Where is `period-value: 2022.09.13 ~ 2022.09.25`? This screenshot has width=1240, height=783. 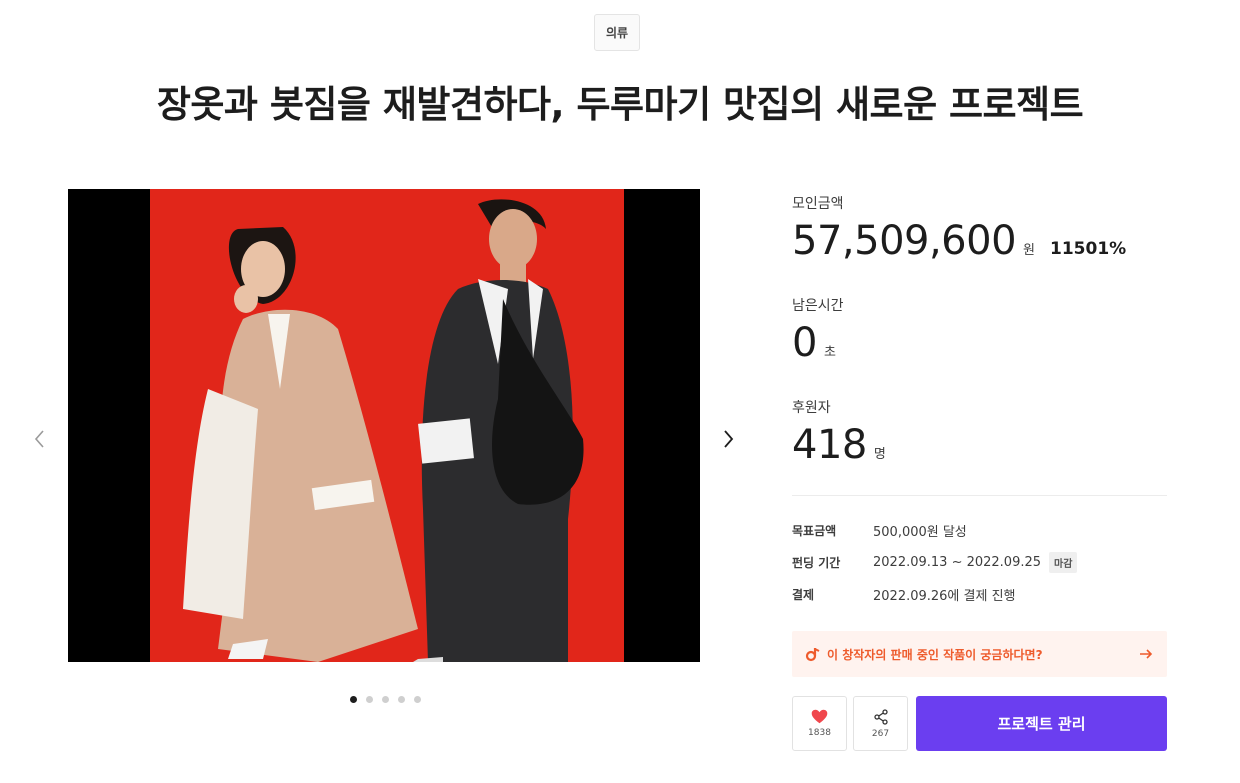 period-value: 2022.09.13 ~ 2022.09.25 is located at coordinates (957, 562).